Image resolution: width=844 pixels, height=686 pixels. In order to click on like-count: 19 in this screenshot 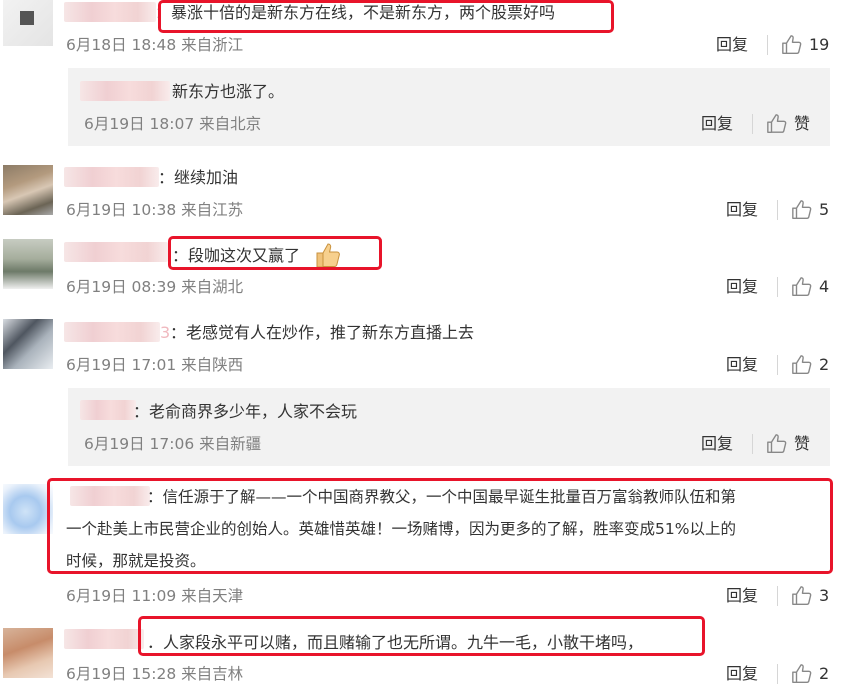, I will do `click(819, 44)`.